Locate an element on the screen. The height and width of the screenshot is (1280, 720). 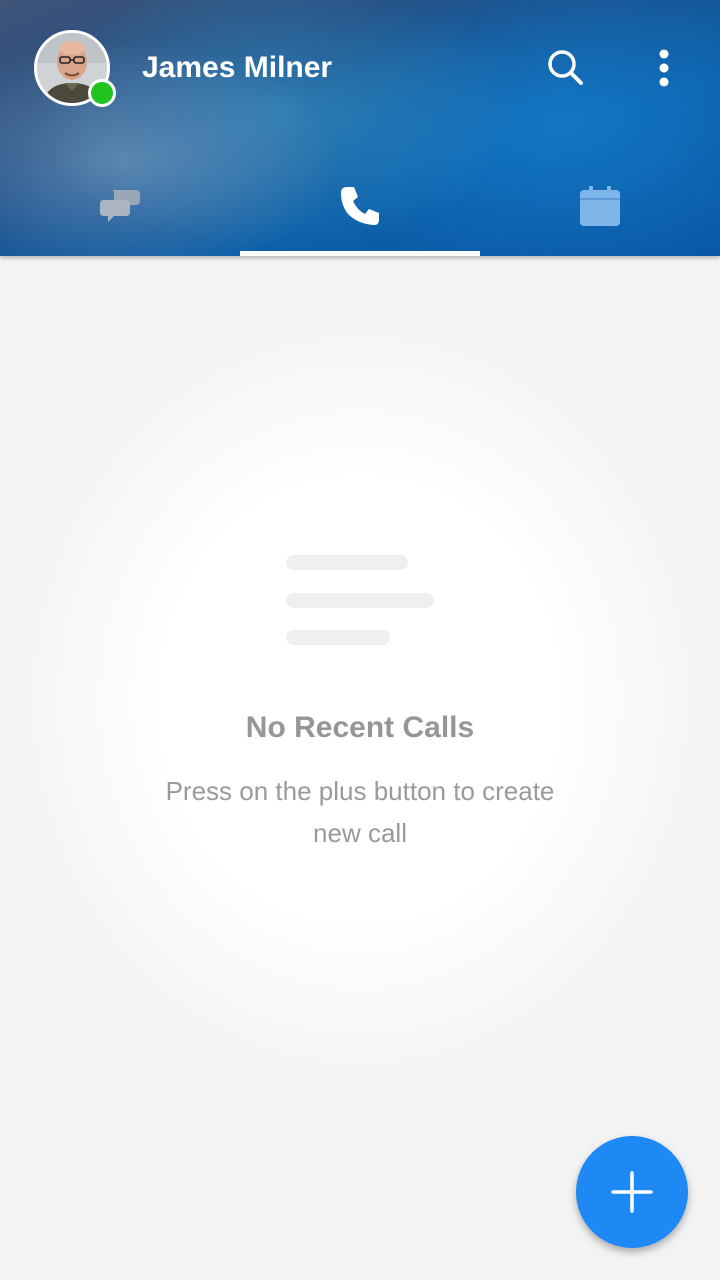
plus-icon is located at coordinates (632, 1192).